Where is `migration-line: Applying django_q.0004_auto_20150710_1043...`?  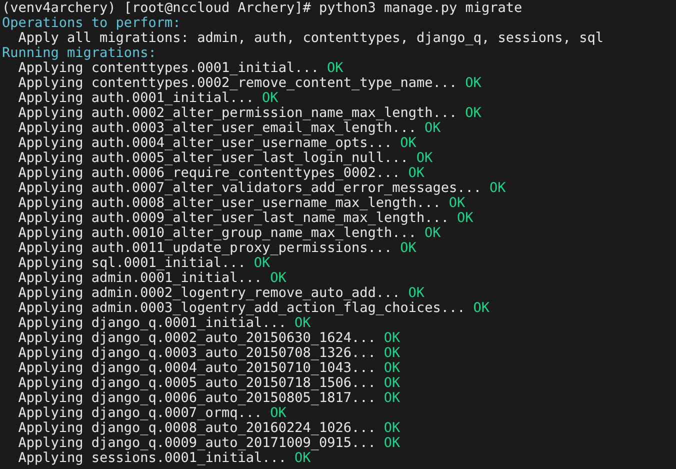
migration-line: Applying django_q.0004_auto_20150710_1043... is located at coordinates (196, 368).